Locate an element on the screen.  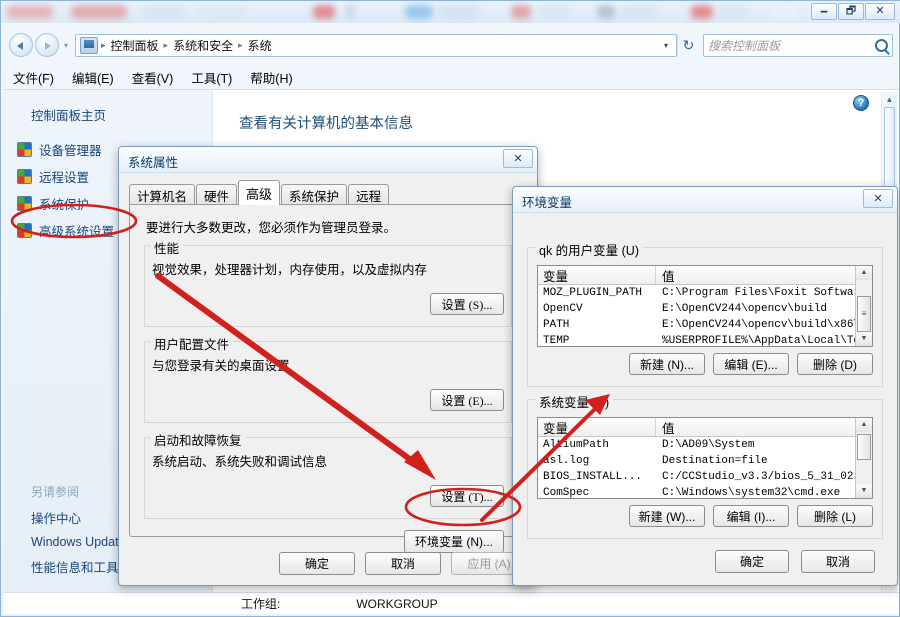
tab-label: 硬件 is located at coordinates (217, 196).